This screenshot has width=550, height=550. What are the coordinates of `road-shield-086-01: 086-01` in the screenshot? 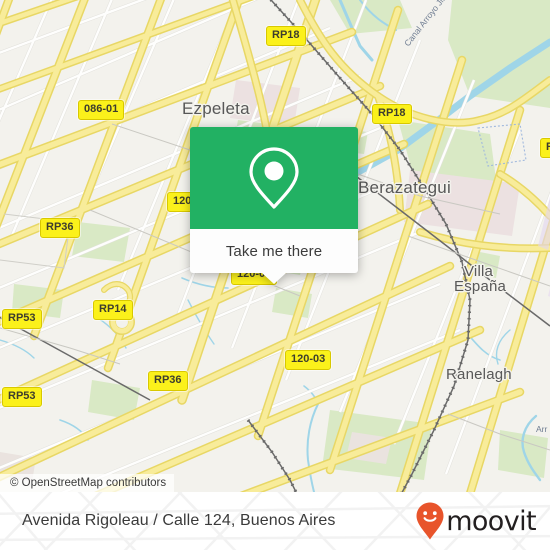 It's located at (101, 110).